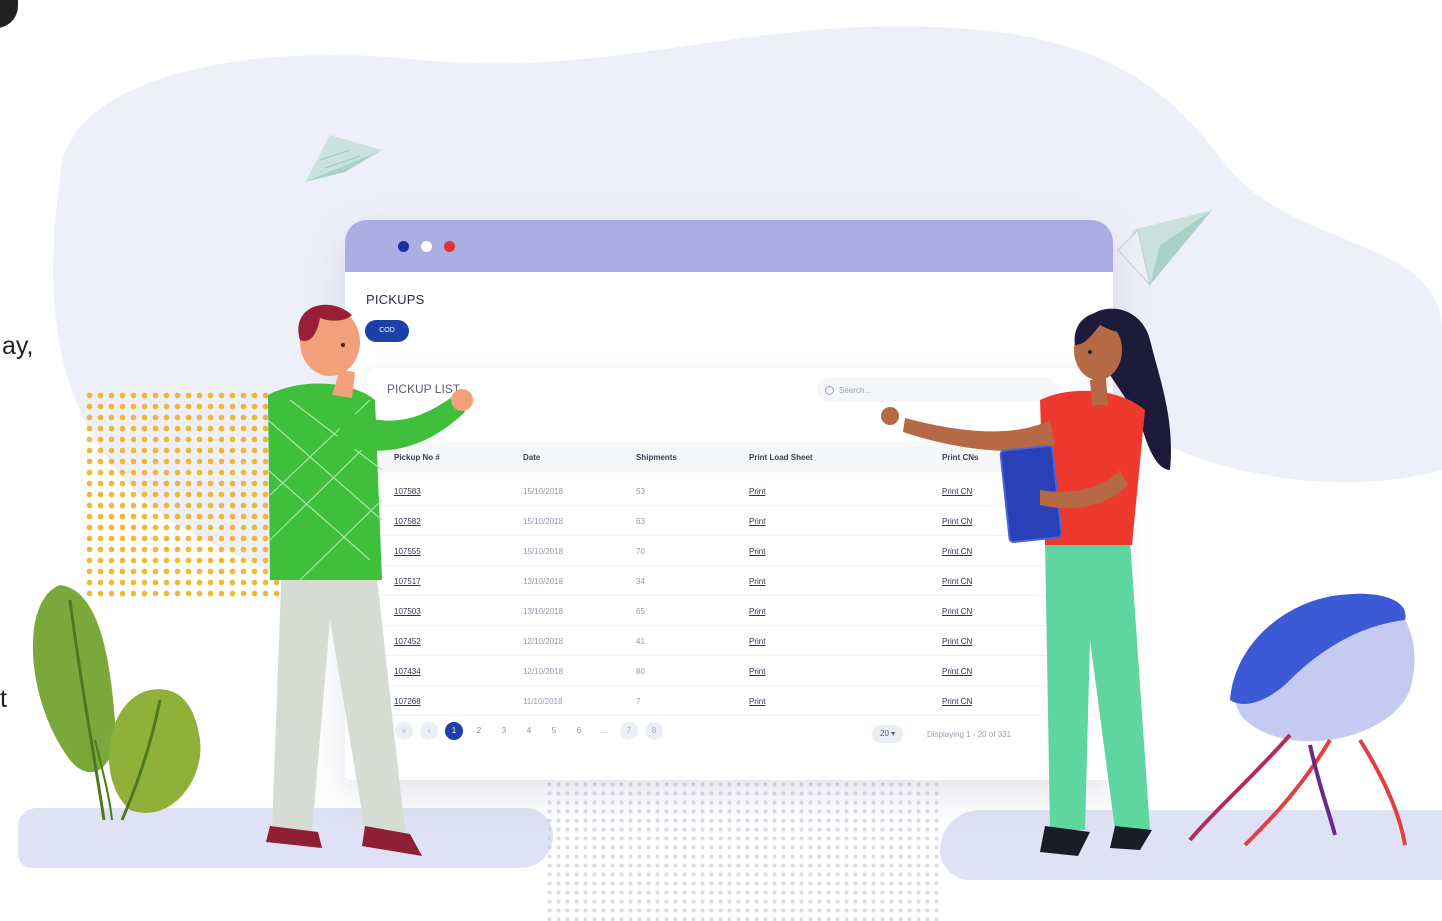 Image resolution: width=1442 pixels, height=921 pixels. I want to click on page-button: 6, so click(579, 731).